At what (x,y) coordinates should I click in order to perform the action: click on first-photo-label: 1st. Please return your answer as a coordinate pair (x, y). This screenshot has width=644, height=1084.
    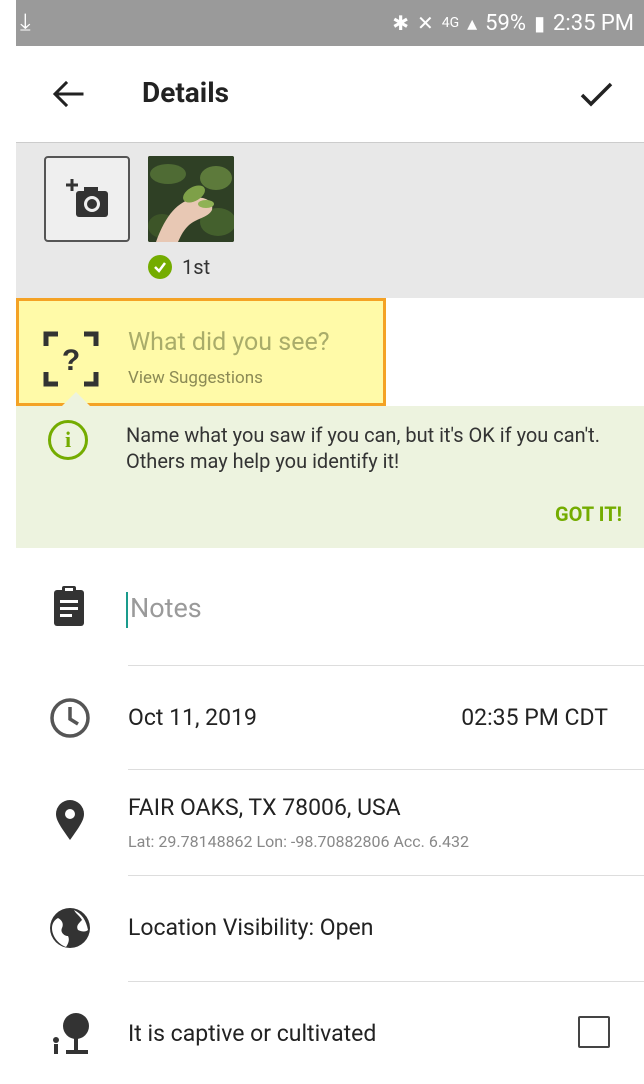
    Looking at the image, I should click on (196, 267).